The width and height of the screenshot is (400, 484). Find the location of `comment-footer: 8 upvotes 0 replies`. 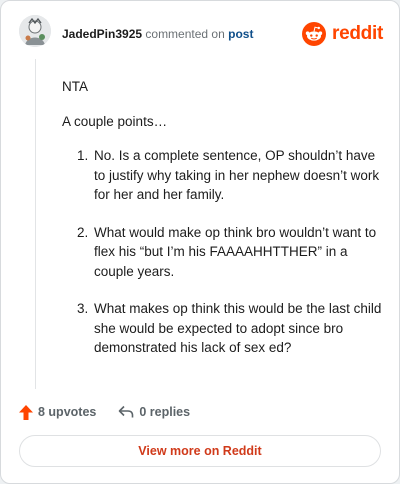

comment-footer: 8 upvotes 0 replies is located at coordinates (104, 412).